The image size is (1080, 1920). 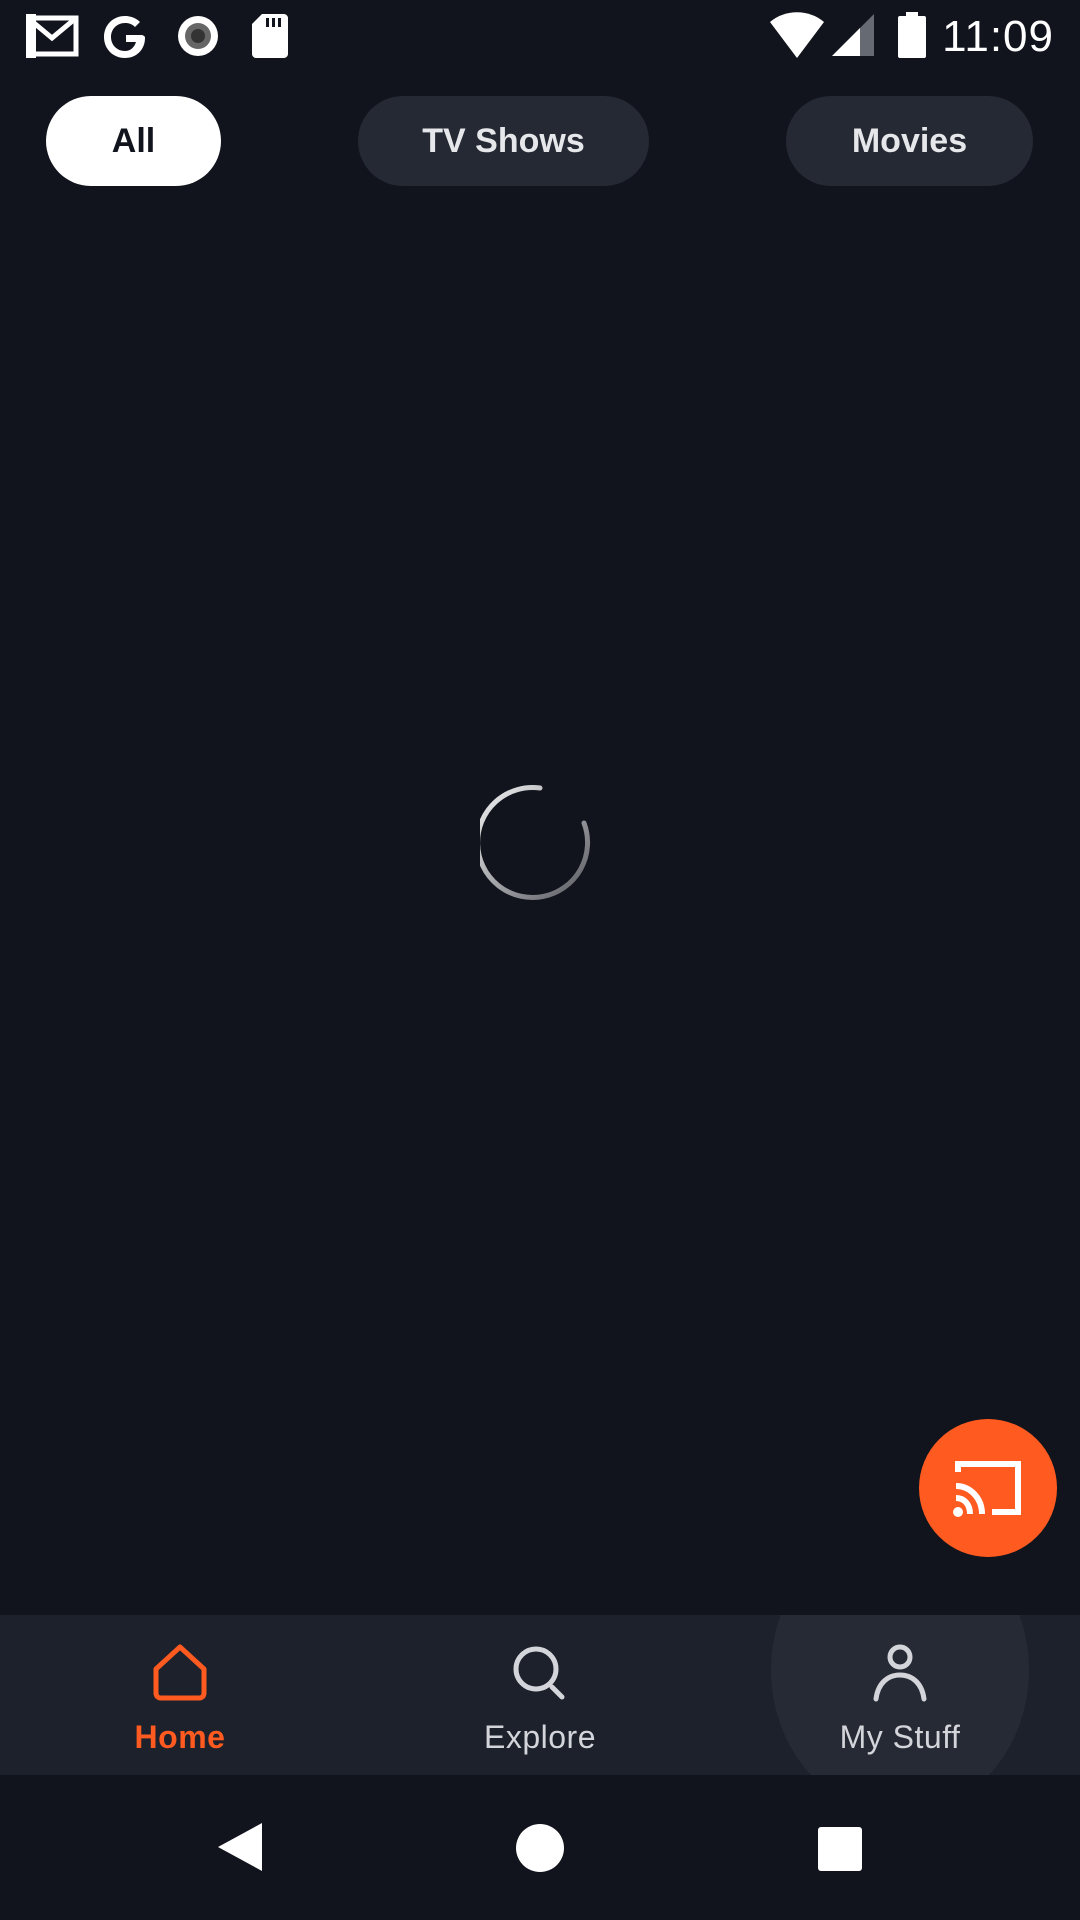 I want to click on back-icon, so click(x=240, y=1847).